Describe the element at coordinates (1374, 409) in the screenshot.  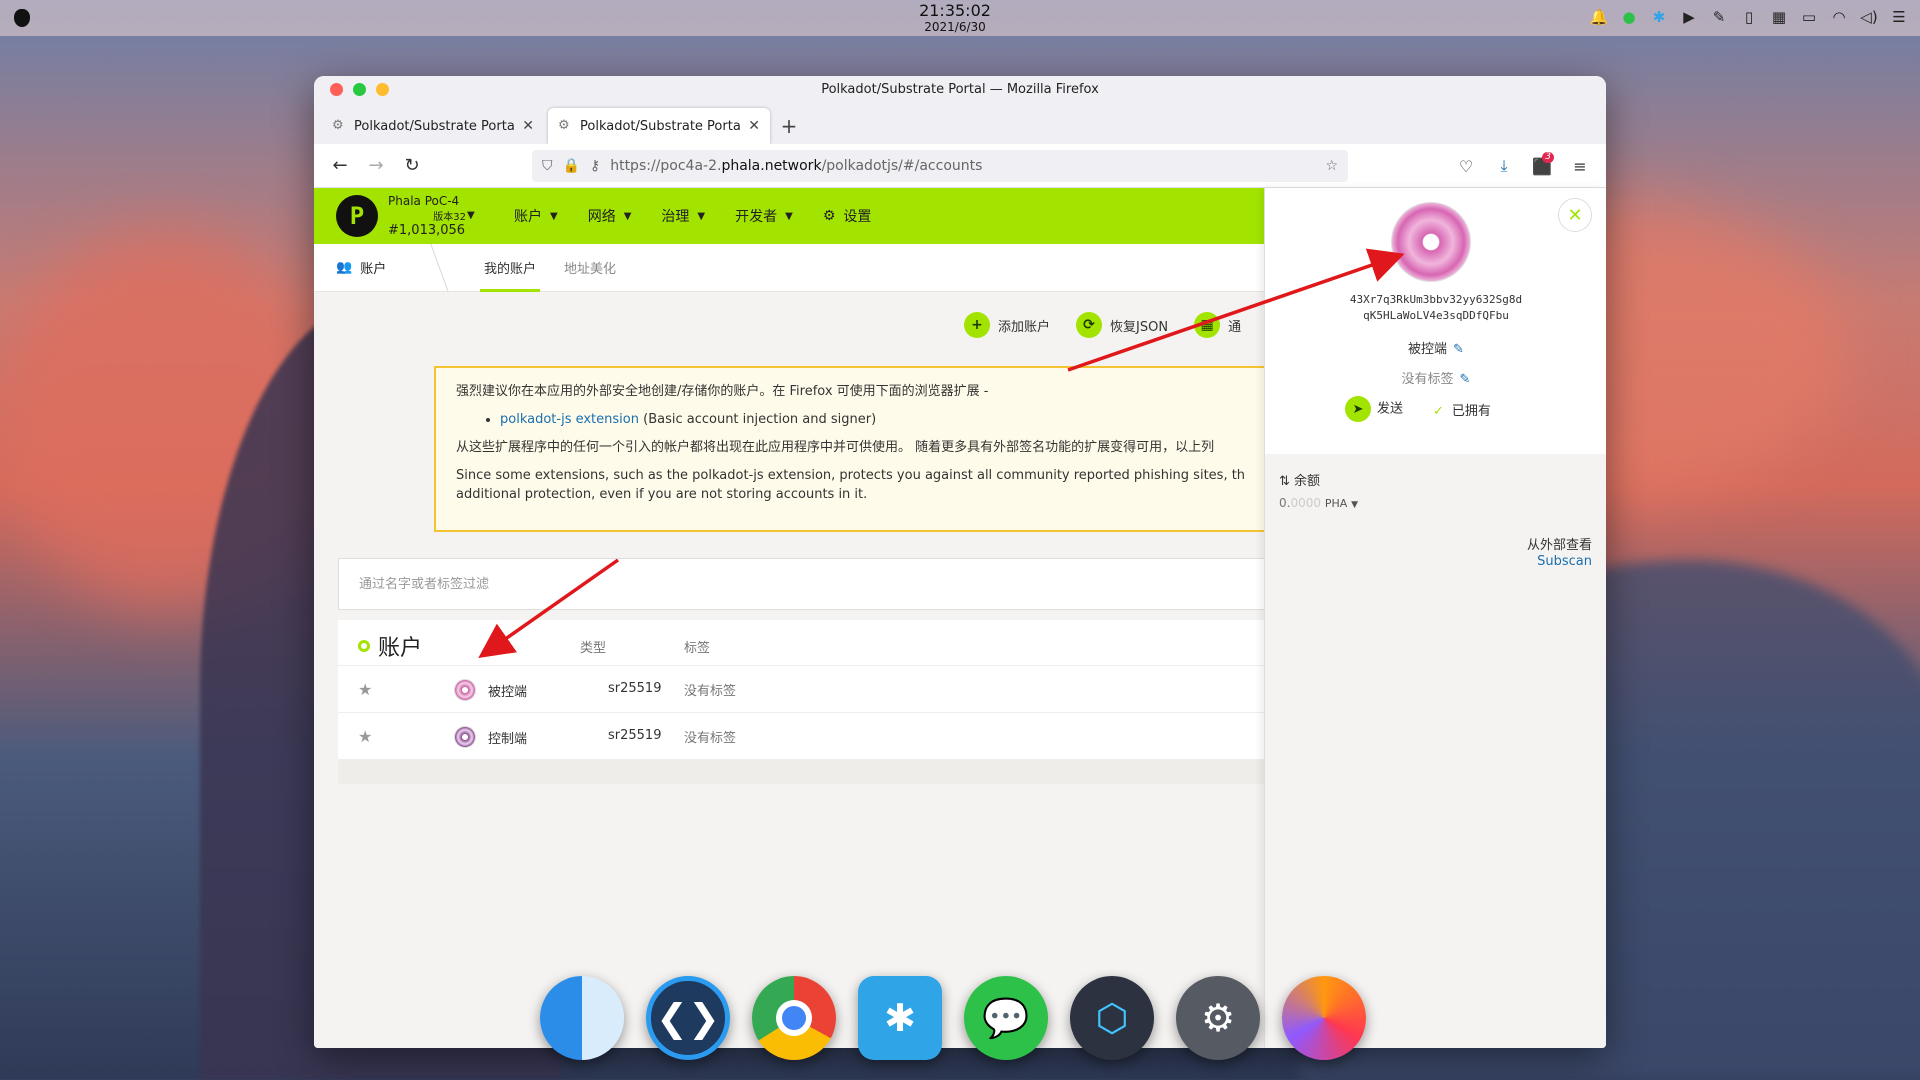
I see `send-button: ➤ 发送` at that location.